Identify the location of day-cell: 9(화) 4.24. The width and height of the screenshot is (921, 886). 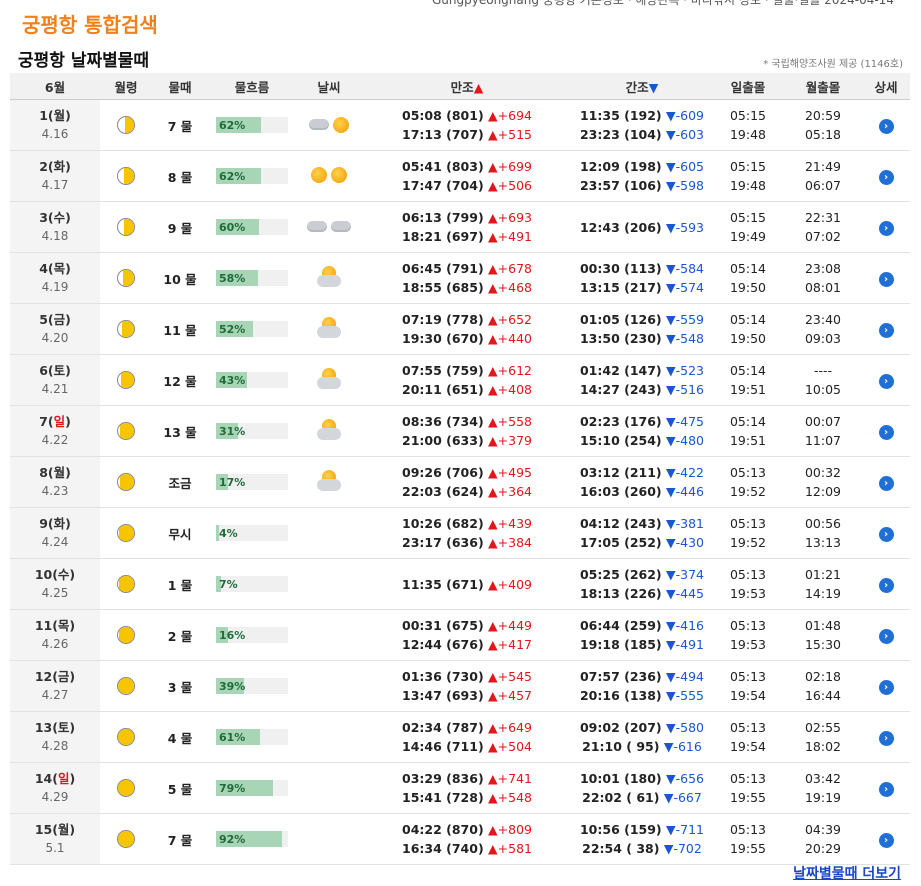
(55, 533).